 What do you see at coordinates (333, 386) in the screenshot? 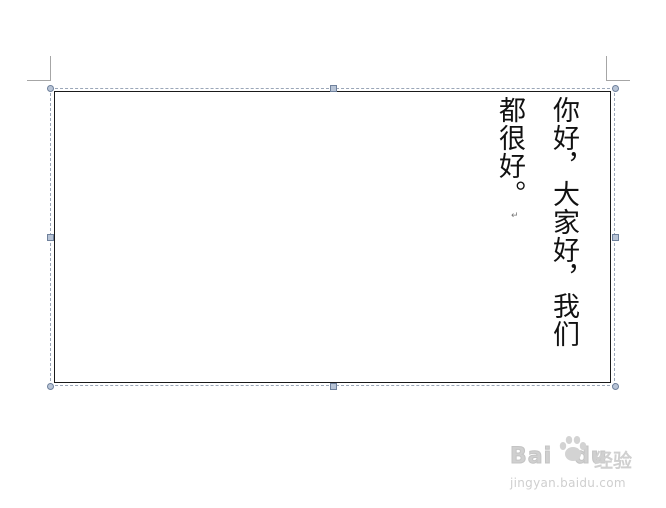
I see `resize-handle-bottom` at bounding box center [333, 386].